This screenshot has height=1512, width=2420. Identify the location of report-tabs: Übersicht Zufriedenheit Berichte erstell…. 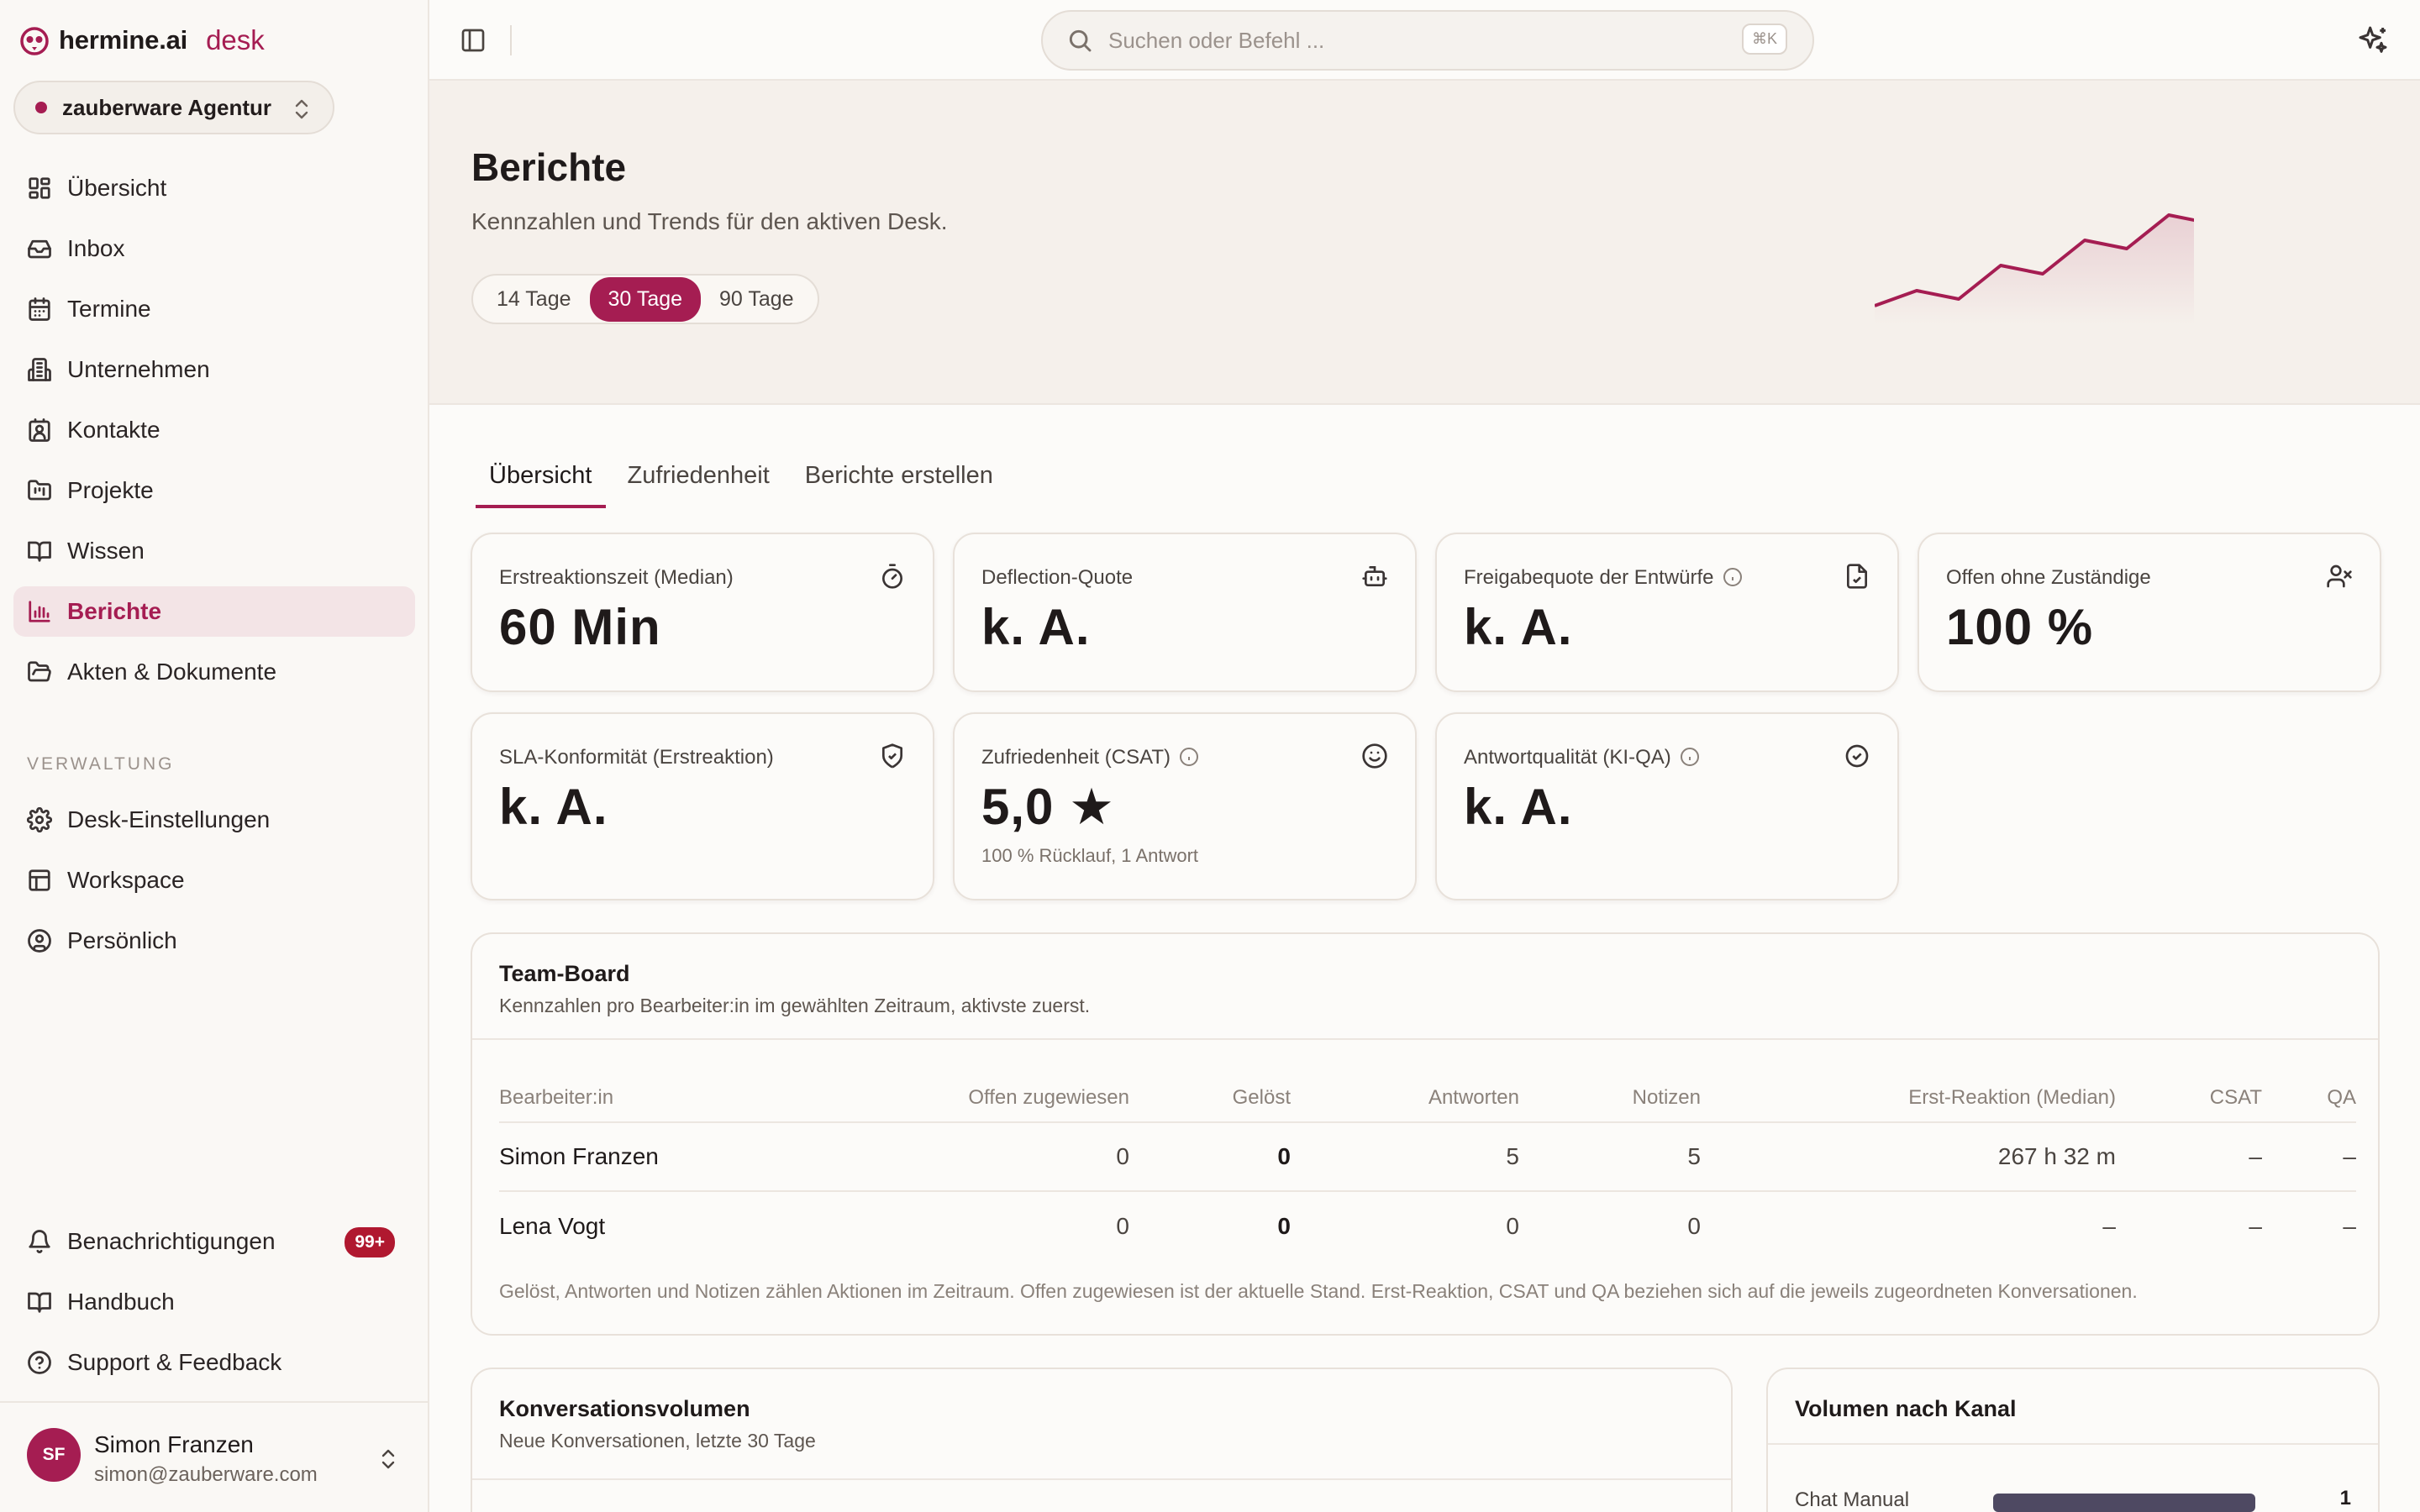
(746, 481).